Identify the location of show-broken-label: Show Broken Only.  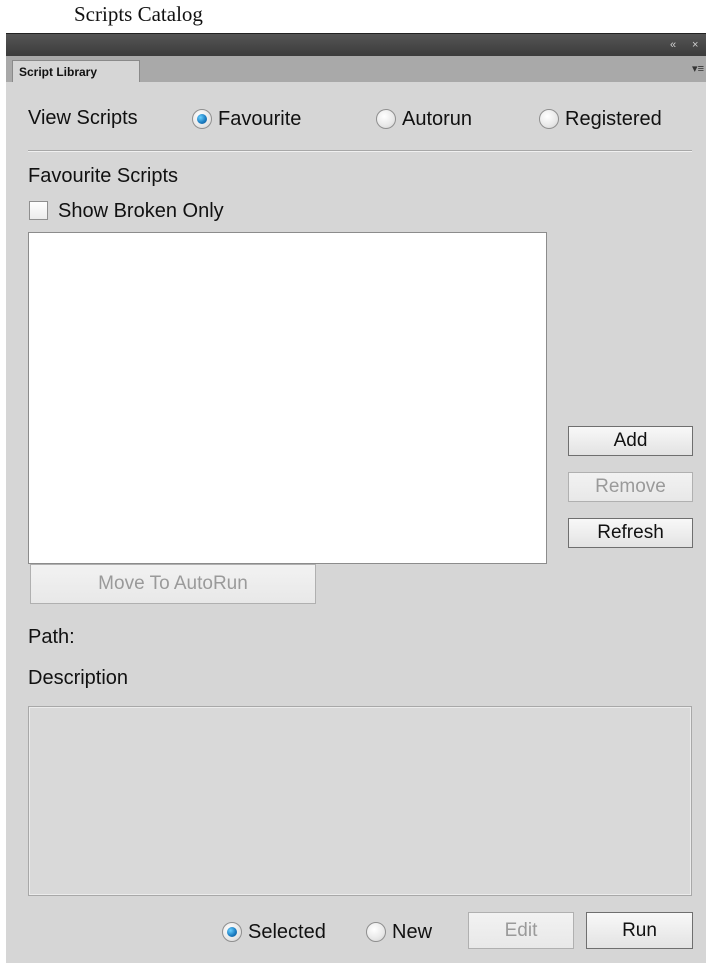
(141, 211).